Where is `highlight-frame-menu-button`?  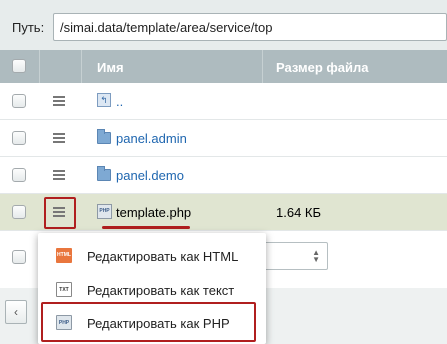
highlight-frame-menu-button is located at coordinates (60, 213).